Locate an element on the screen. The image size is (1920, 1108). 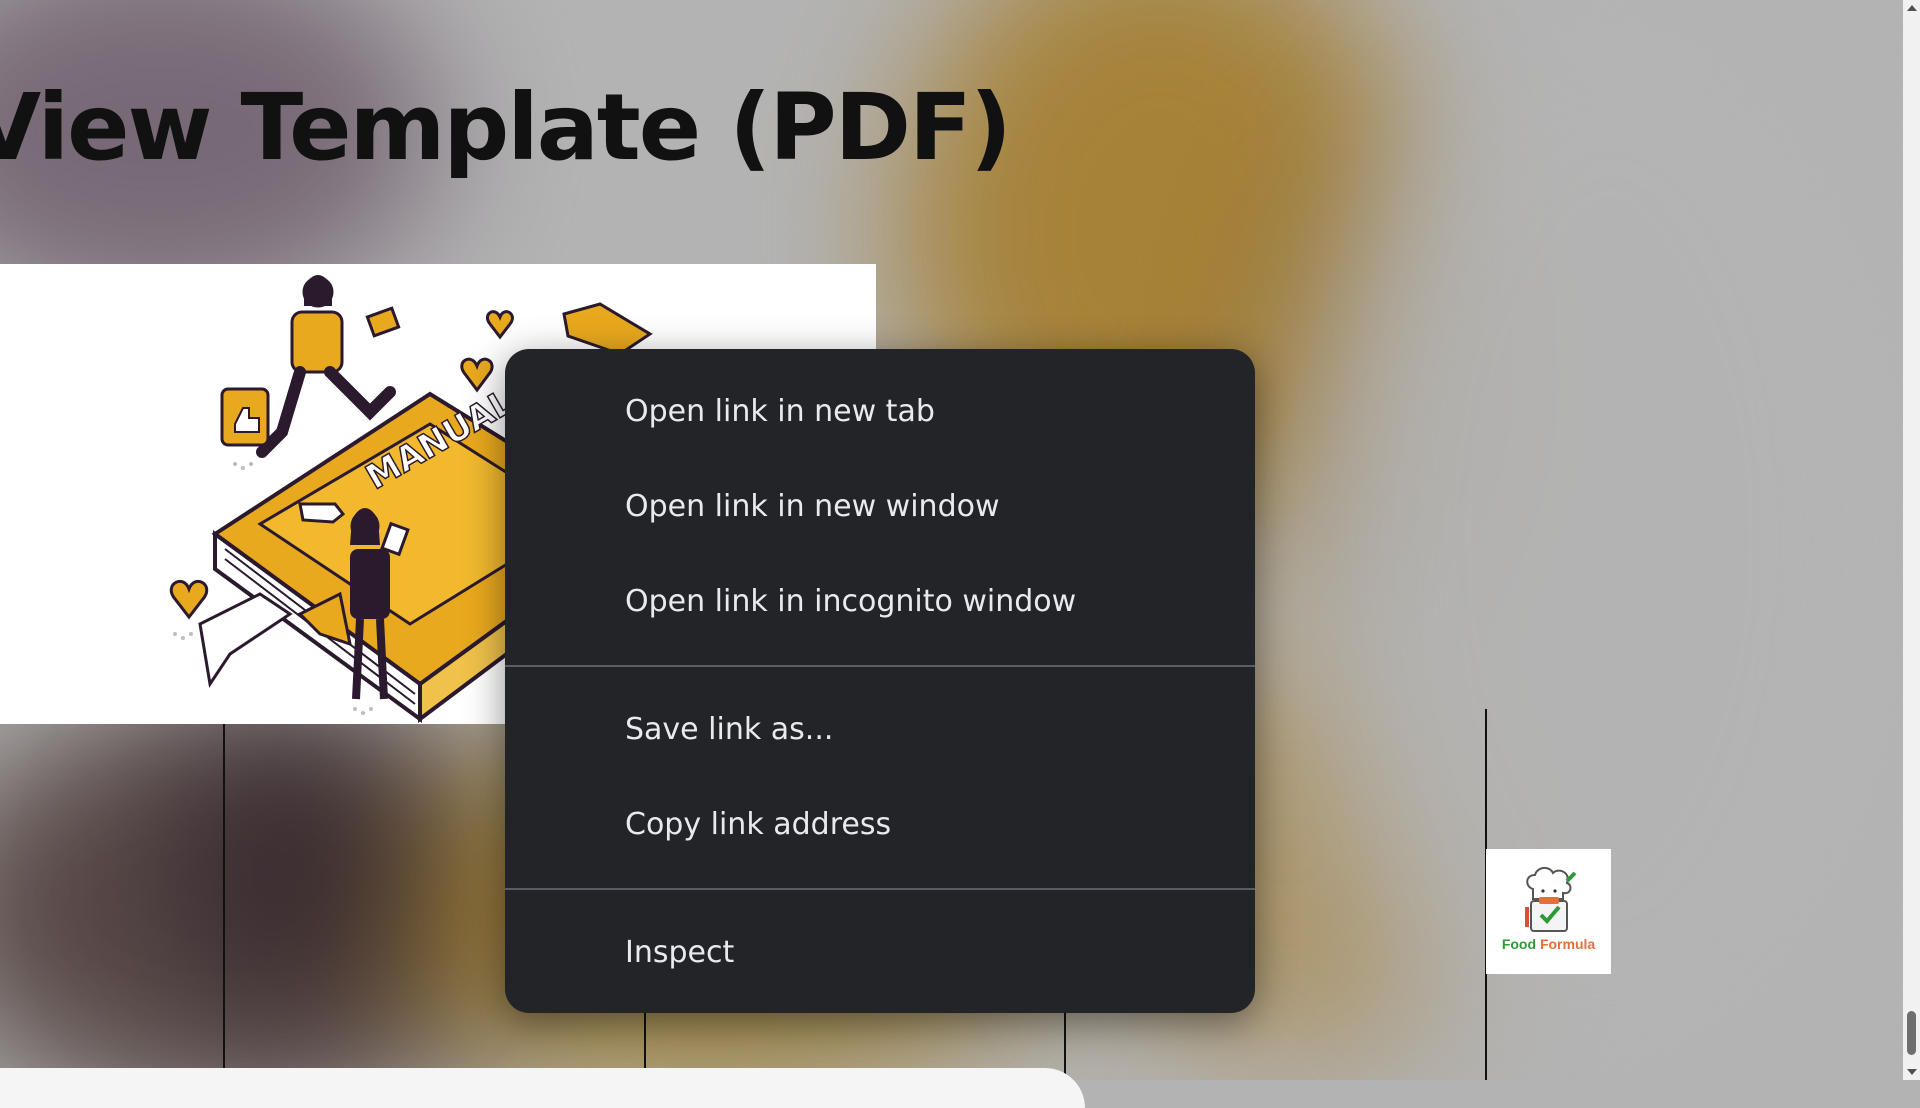
logo-text: Food Formula is located at coordinates (1548, 944).